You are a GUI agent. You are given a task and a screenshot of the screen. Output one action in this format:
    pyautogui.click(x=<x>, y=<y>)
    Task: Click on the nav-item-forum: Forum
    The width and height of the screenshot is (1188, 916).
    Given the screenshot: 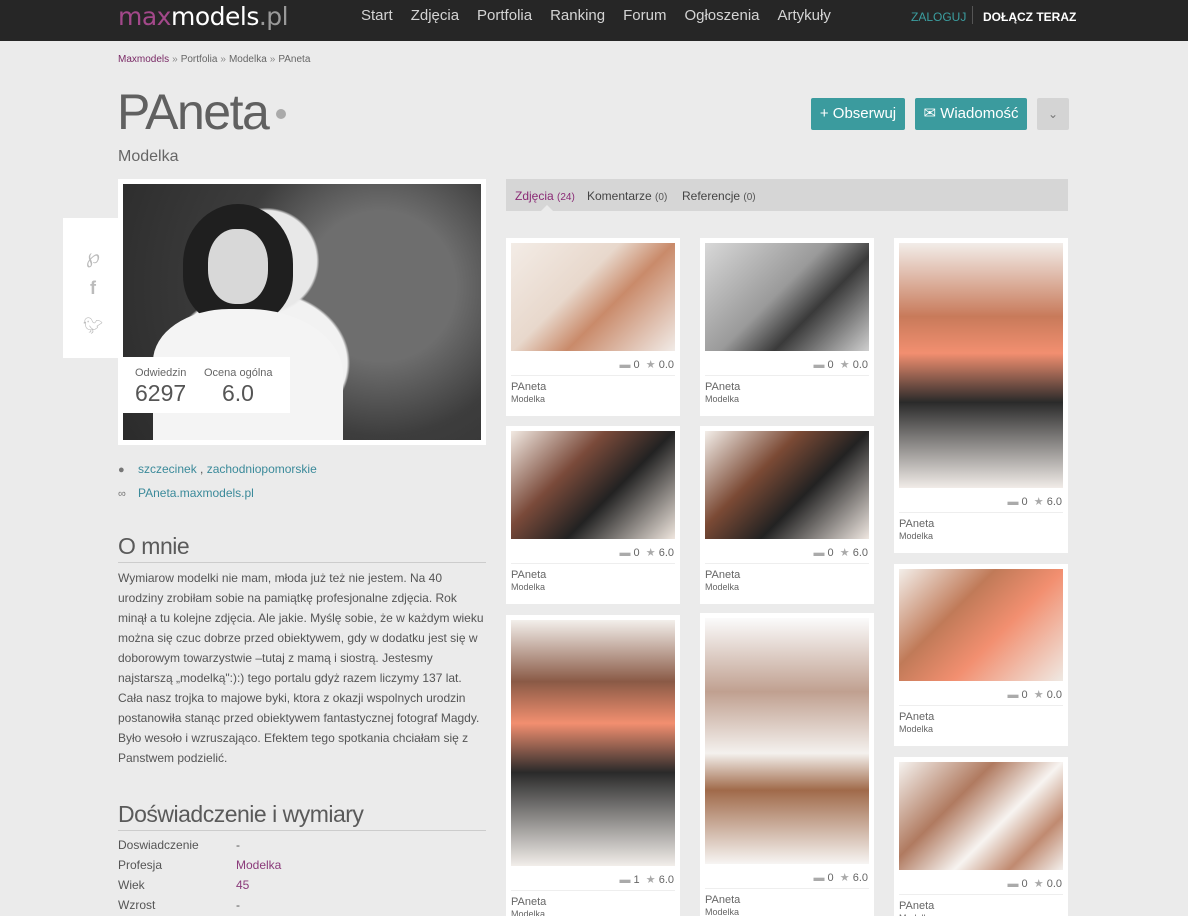 What is the action you would take?
    pyautogui.click(x=644, y=16)
    